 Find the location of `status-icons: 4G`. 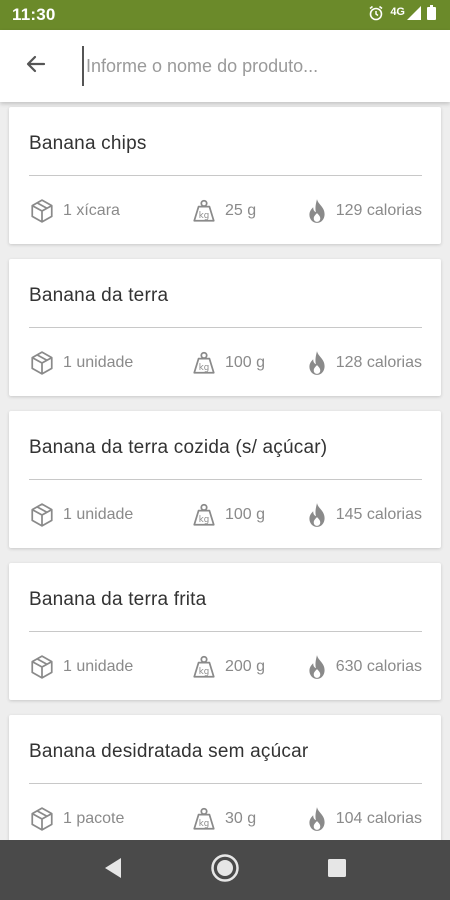

status-icons: 4G is located at coordinates (402, 15).